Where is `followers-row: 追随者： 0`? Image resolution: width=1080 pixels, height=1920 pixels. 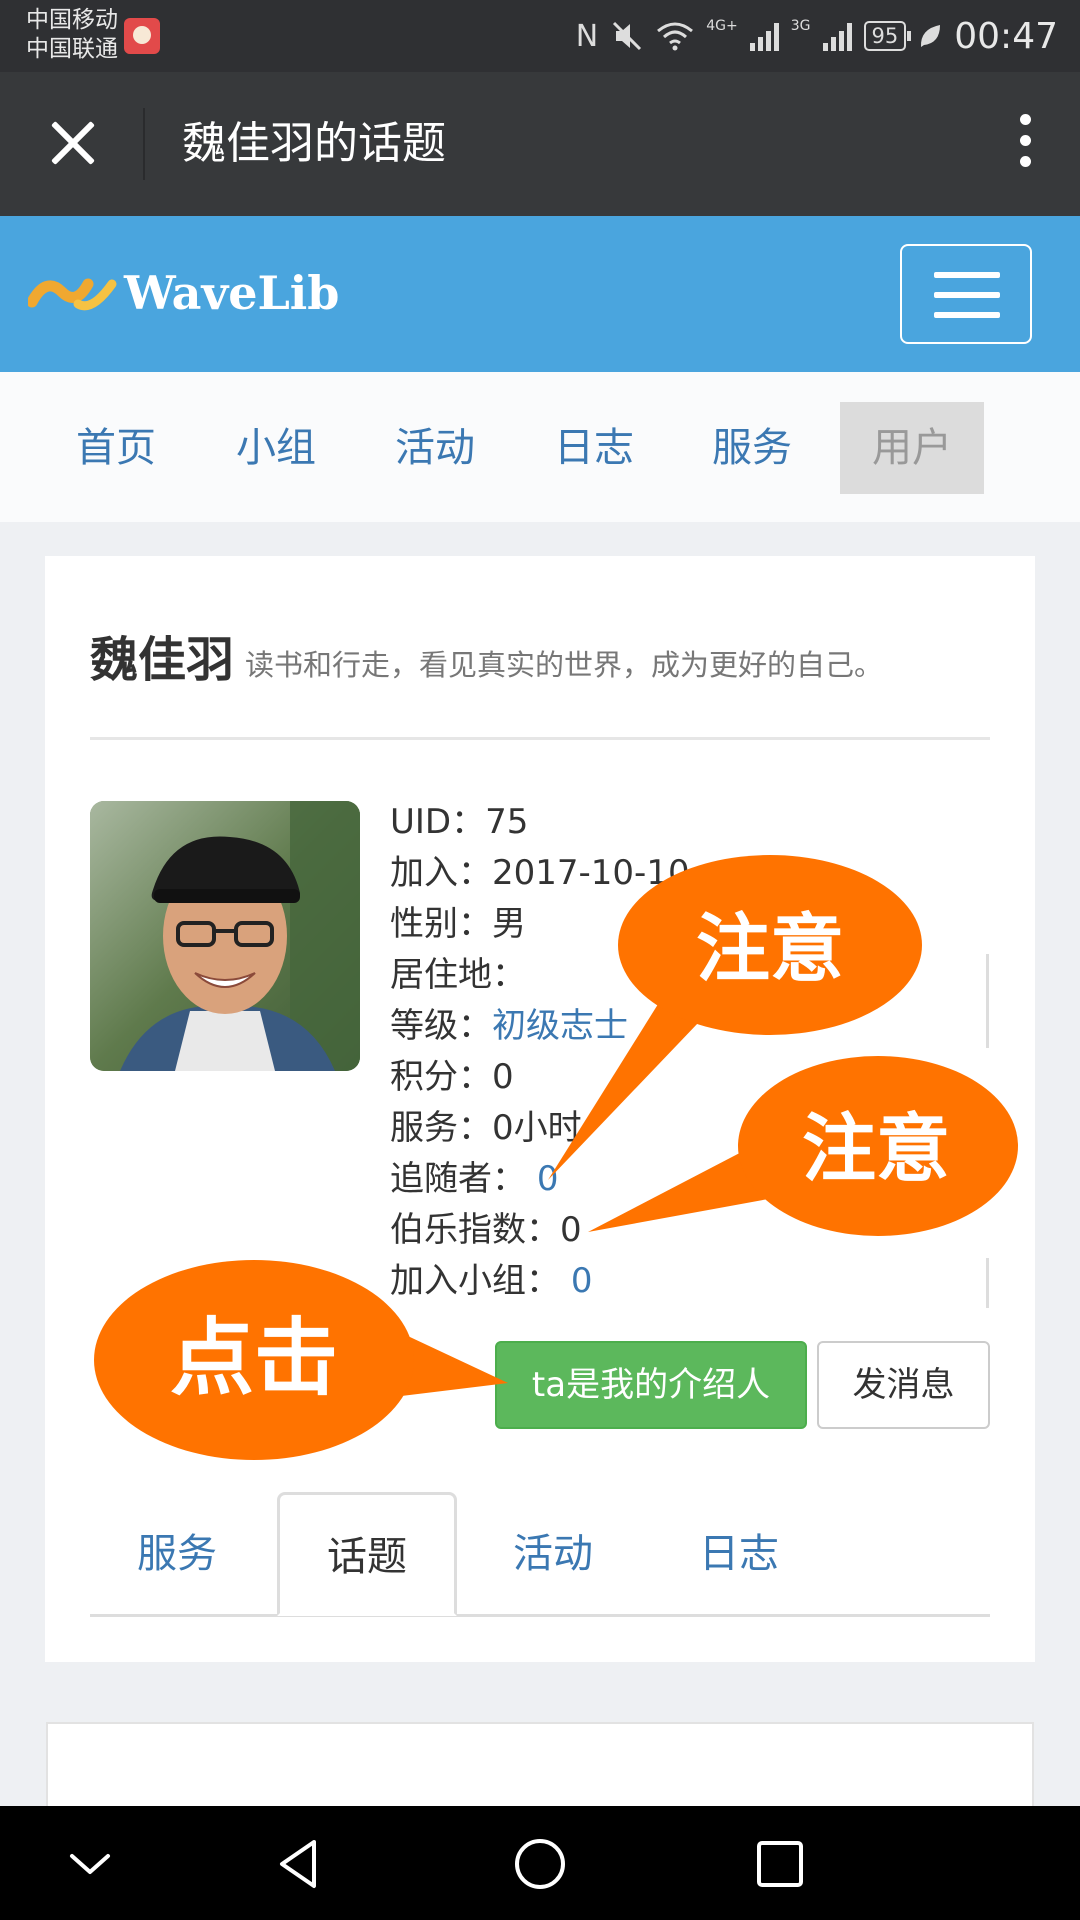
followers-row: 追随者： 0 is located at coordinates (540, 1179).